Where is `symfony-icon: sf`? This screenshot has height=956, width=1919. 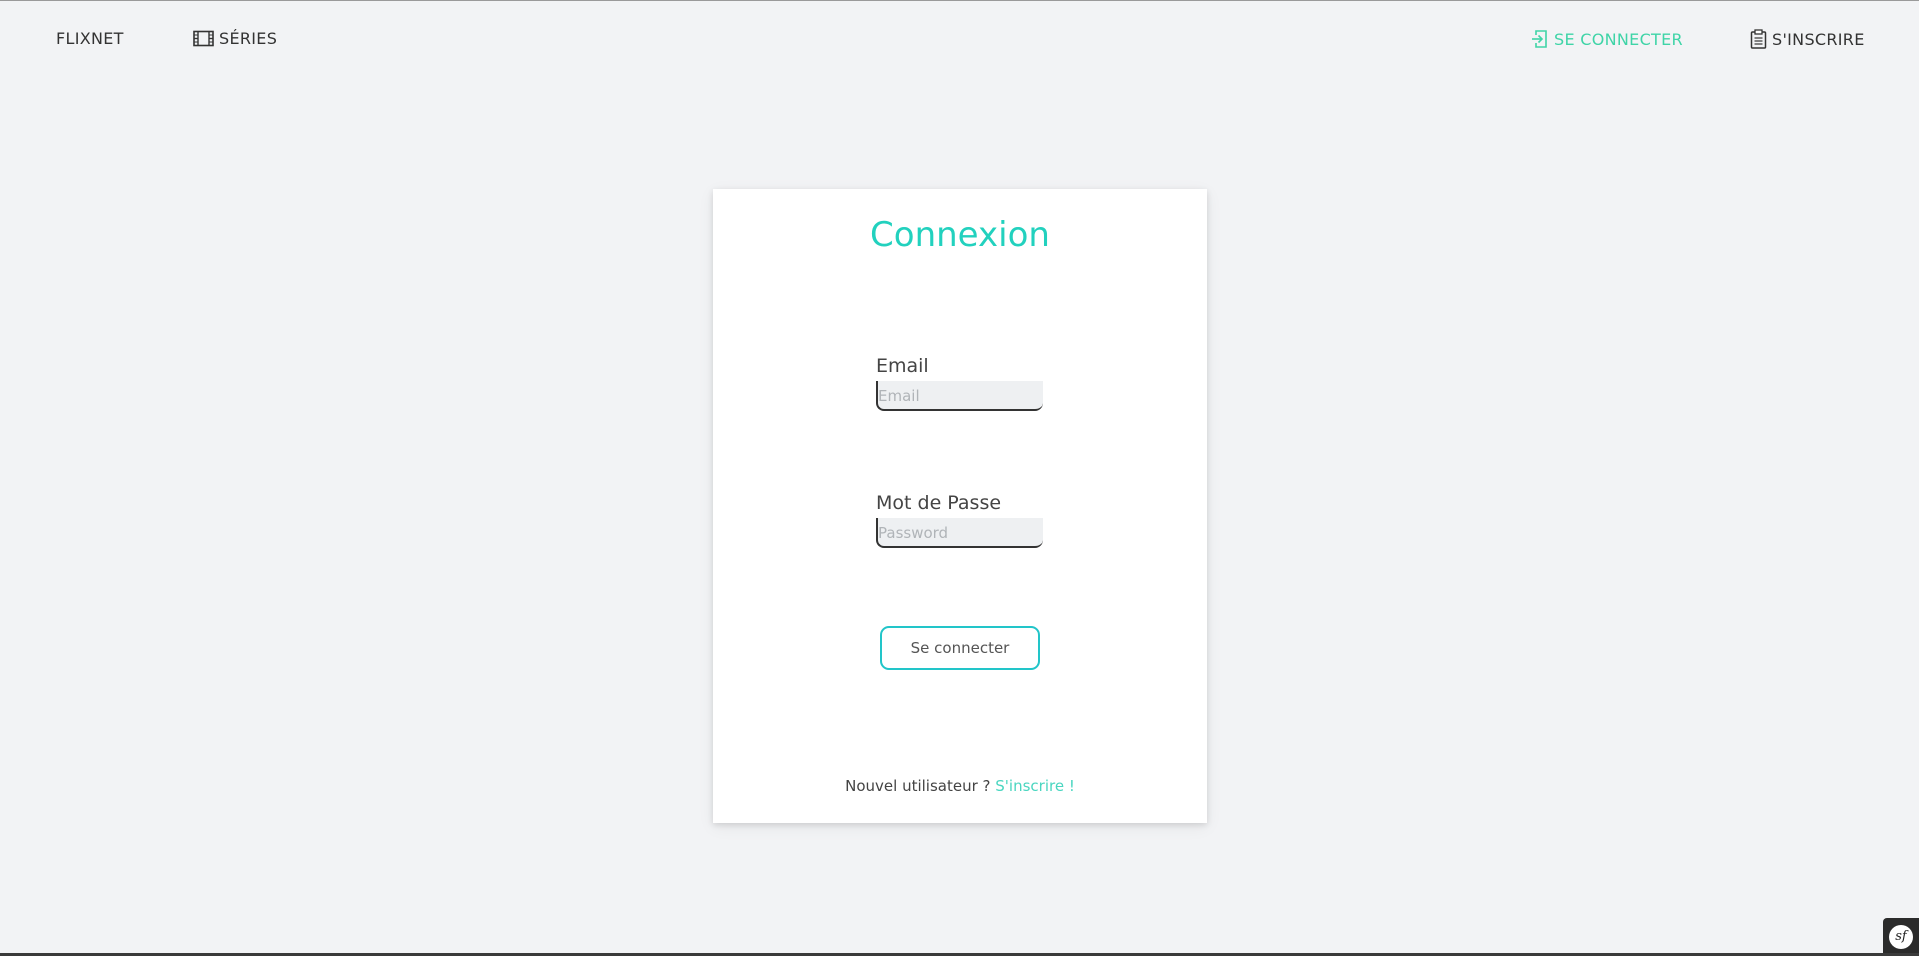 symfony-icon: sf is located at coordinates (1901, 937).